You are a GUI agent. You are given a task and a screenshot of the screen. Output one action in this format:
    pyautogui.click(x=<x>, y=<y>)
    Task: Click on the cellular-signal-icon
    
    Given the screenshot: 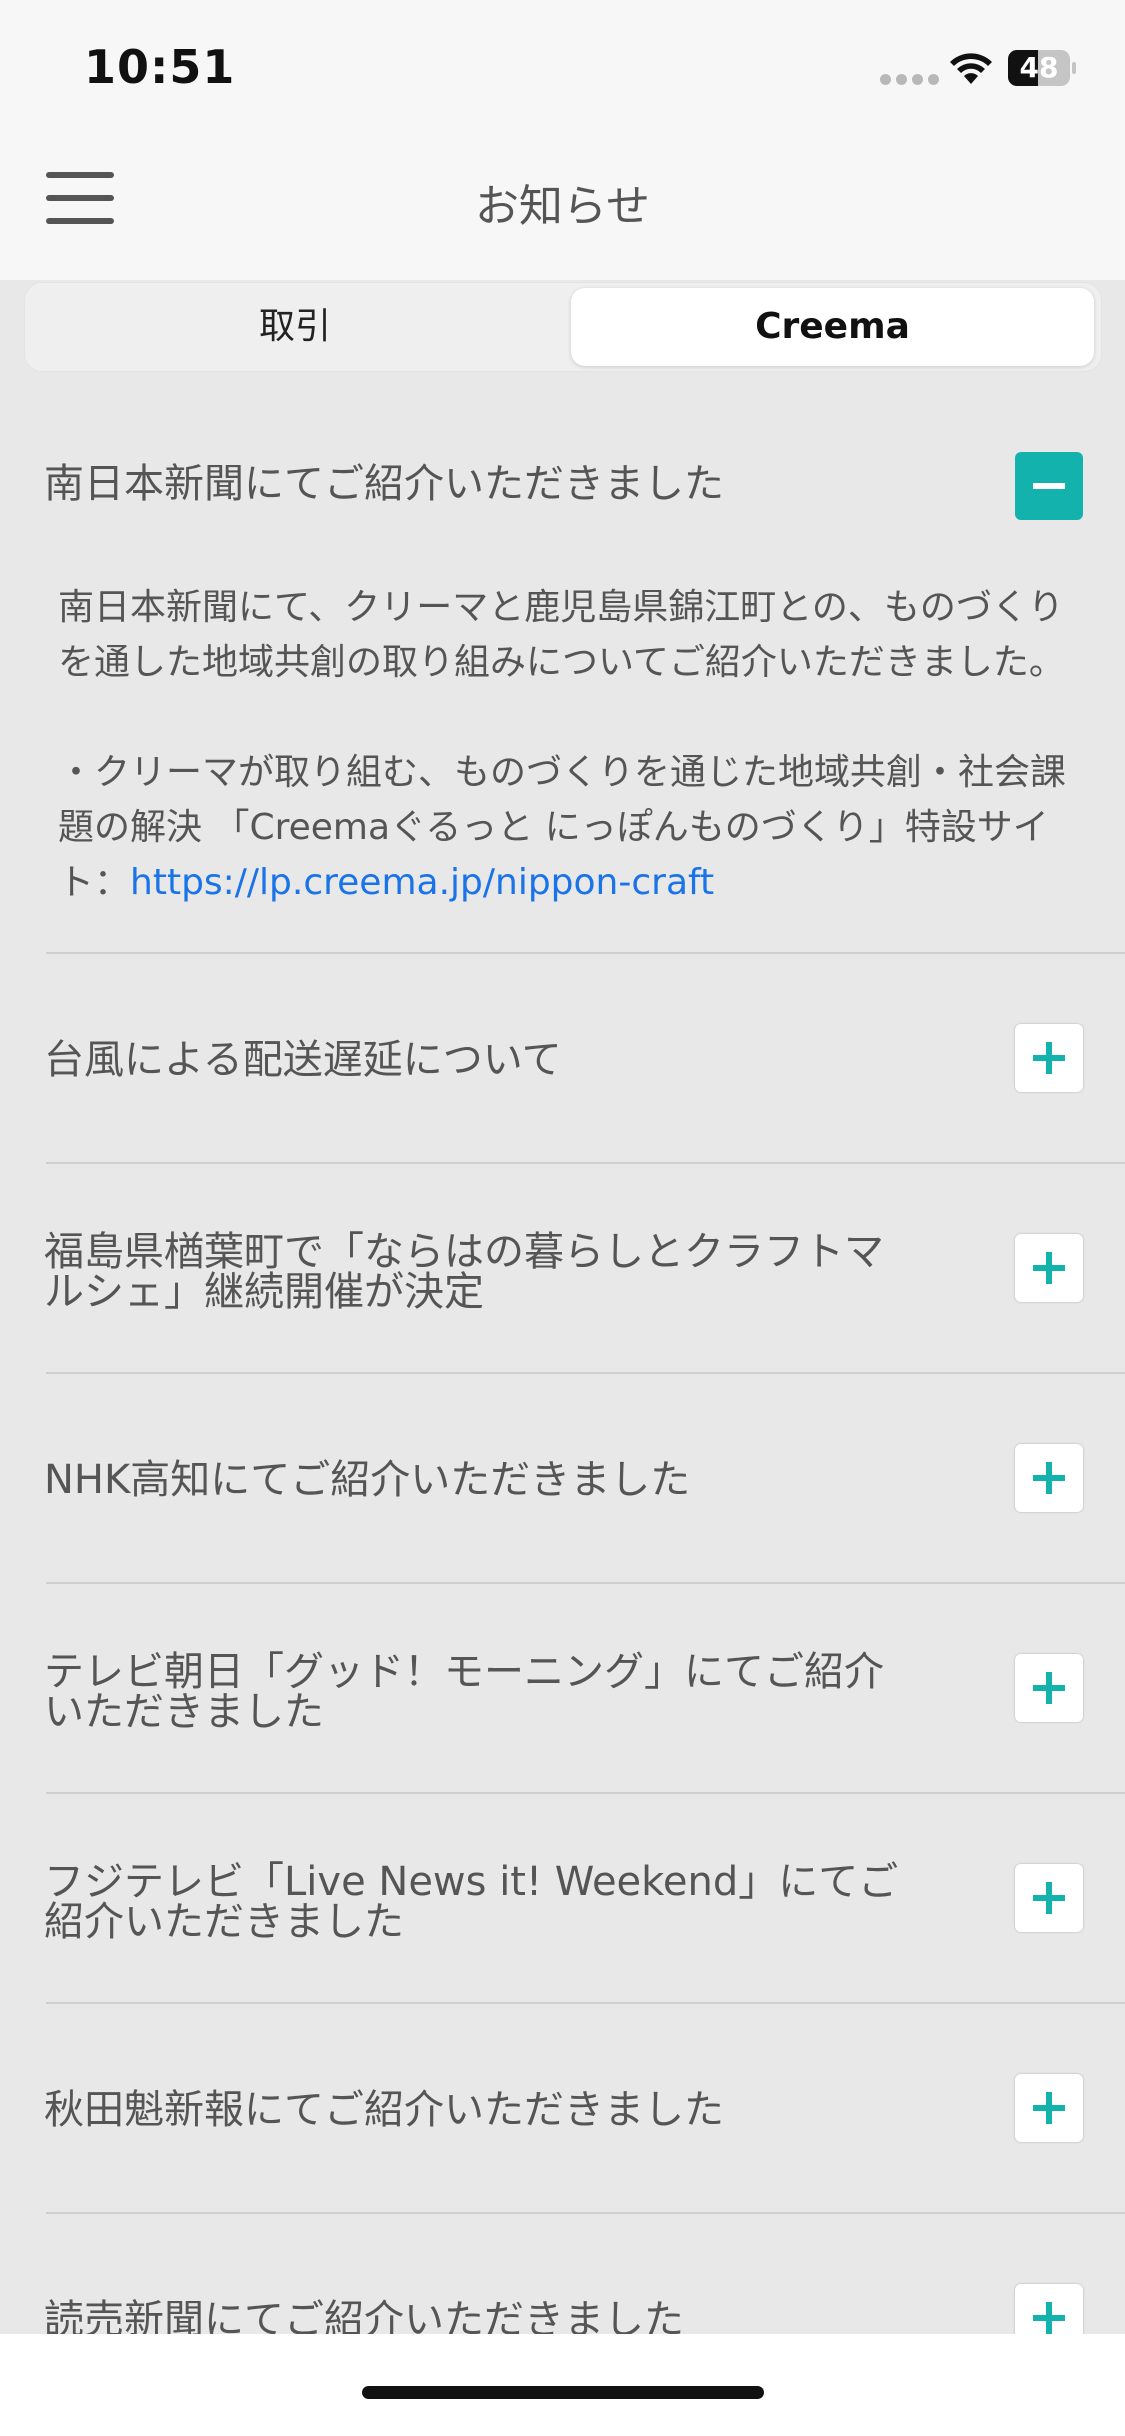 What is the action you would take?
    pyautogui.click(x=912, y=79)
    